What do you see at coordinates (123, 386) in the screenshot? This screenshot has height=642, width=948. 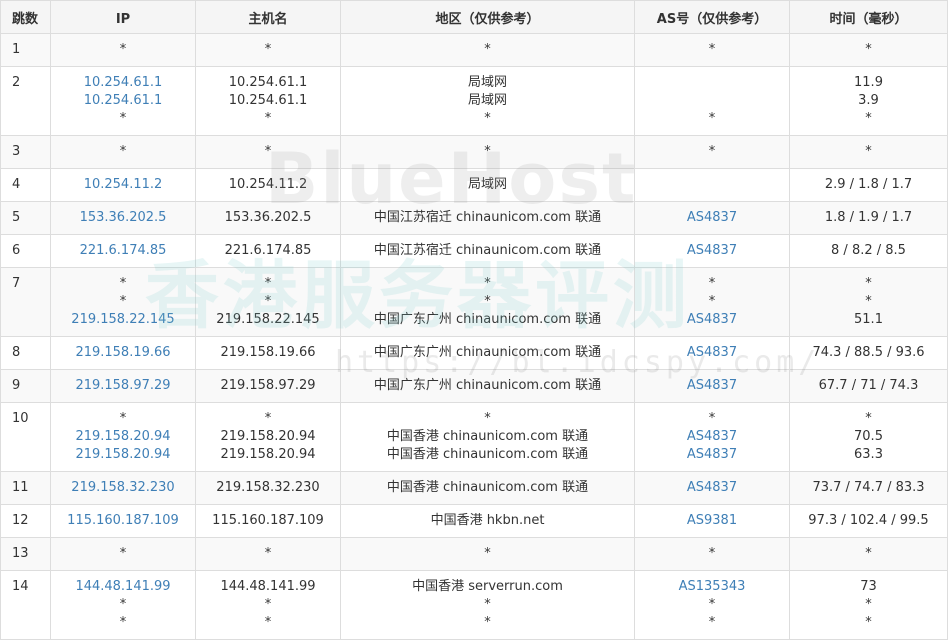 I see `ip-link: 219.158.97.29` at bounding box center [123, 386].